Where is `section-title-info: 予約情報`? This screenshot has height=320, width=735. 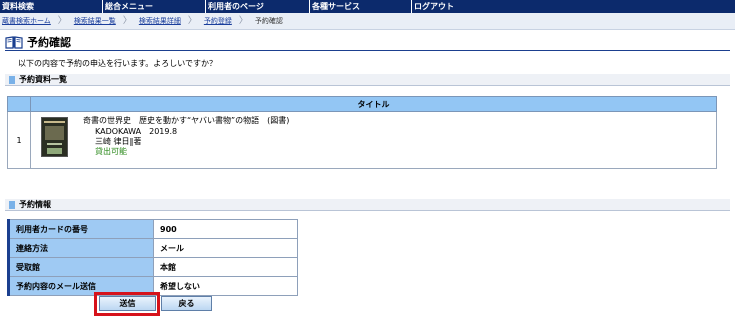 section-title-info: 予約情報 is located at coordinates (35, 204).